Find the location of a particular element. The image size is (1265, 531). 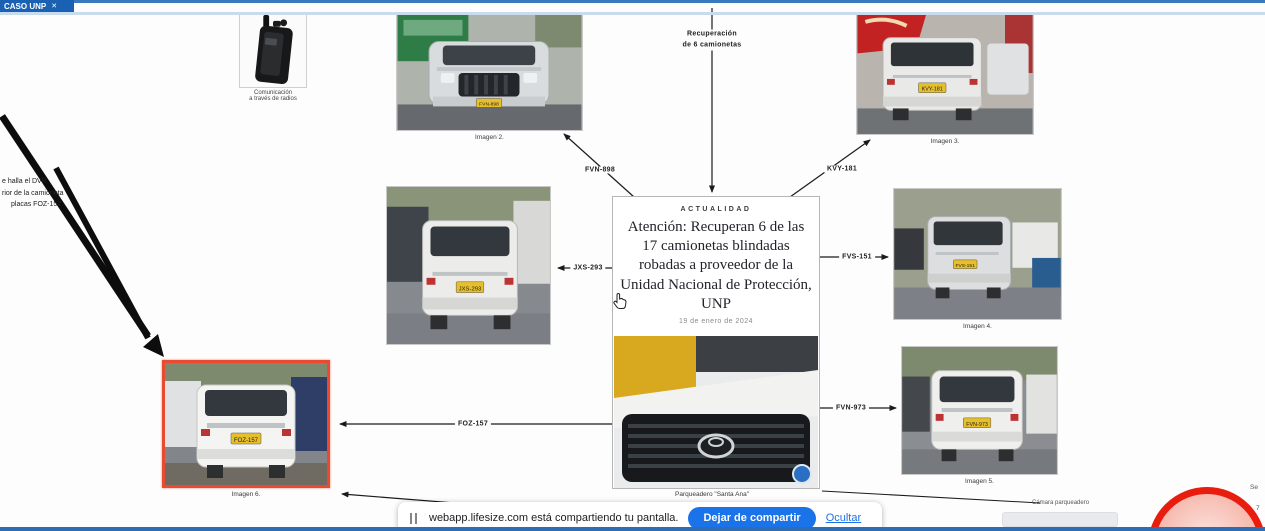

node-imagen-5: FVN-973 Imagen 5. is located at coordinates (979, 415).